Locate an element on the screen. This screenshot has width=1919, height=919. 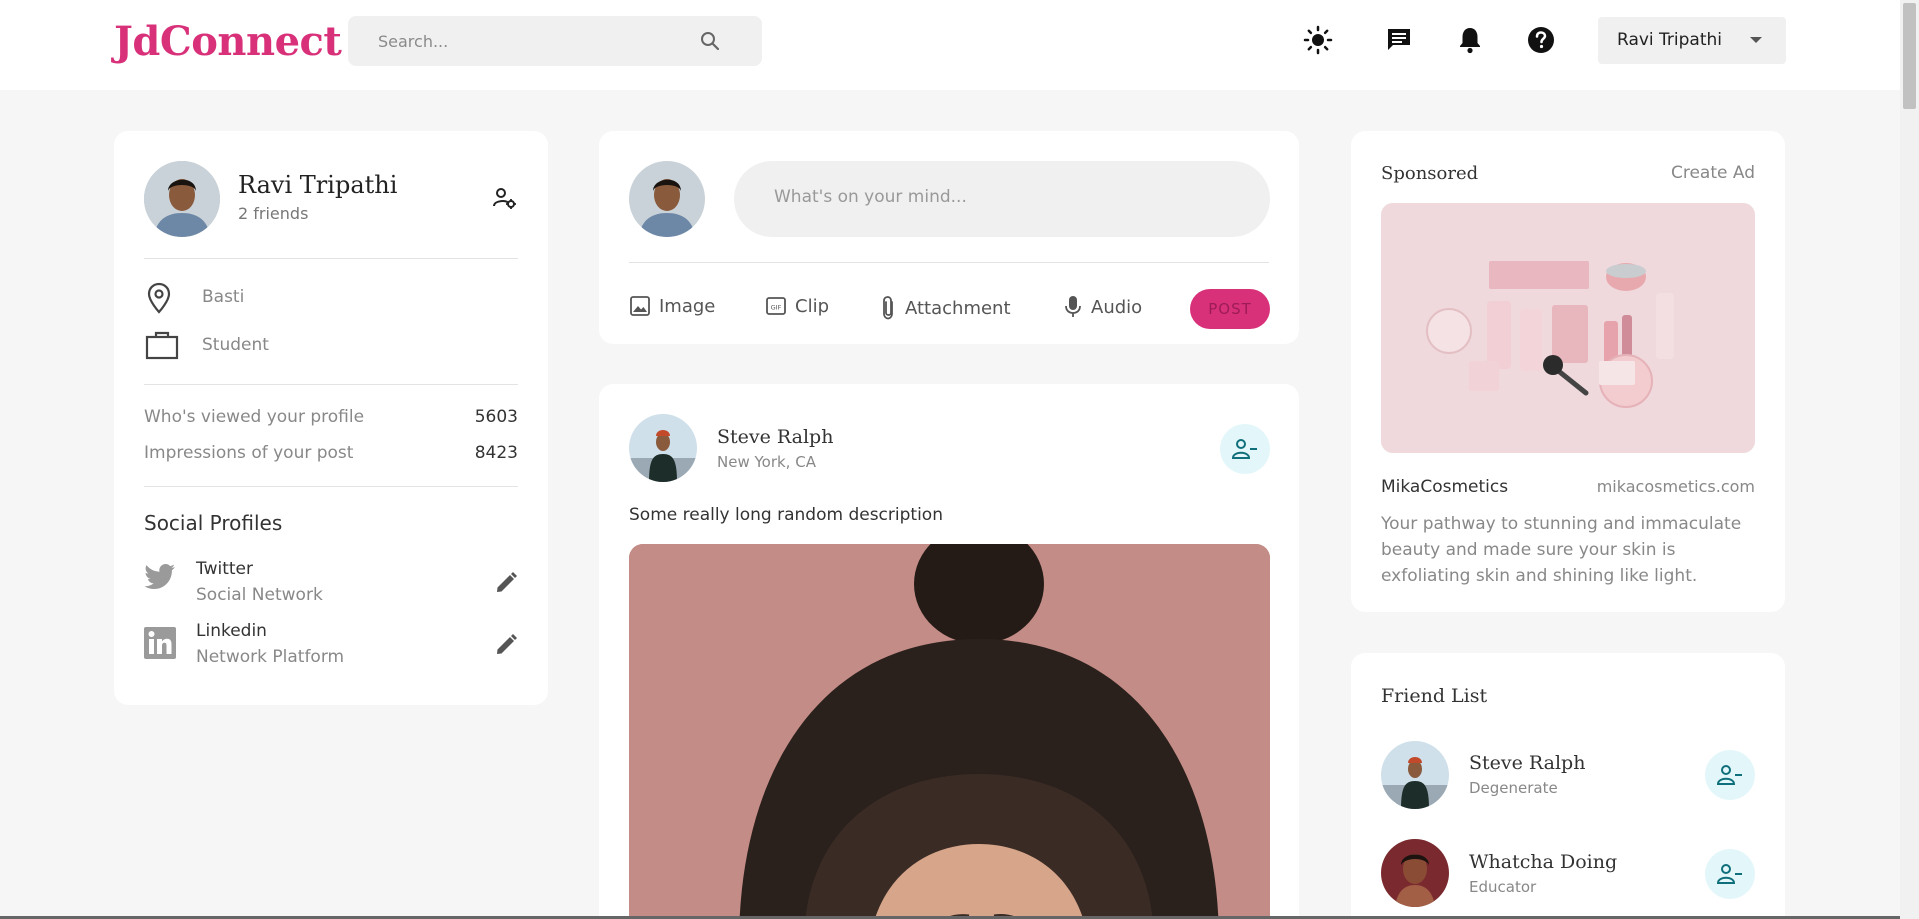
attachment-icon is located at coordinates (888, 308).